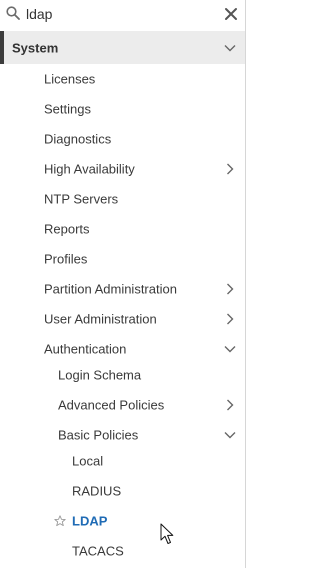 Image resolution: width=320 pixels, height=568 pixels. Describe the element at coordinates (78, 139) in the screenshot. I see `nav-item-label: Diagnostics` at that location.